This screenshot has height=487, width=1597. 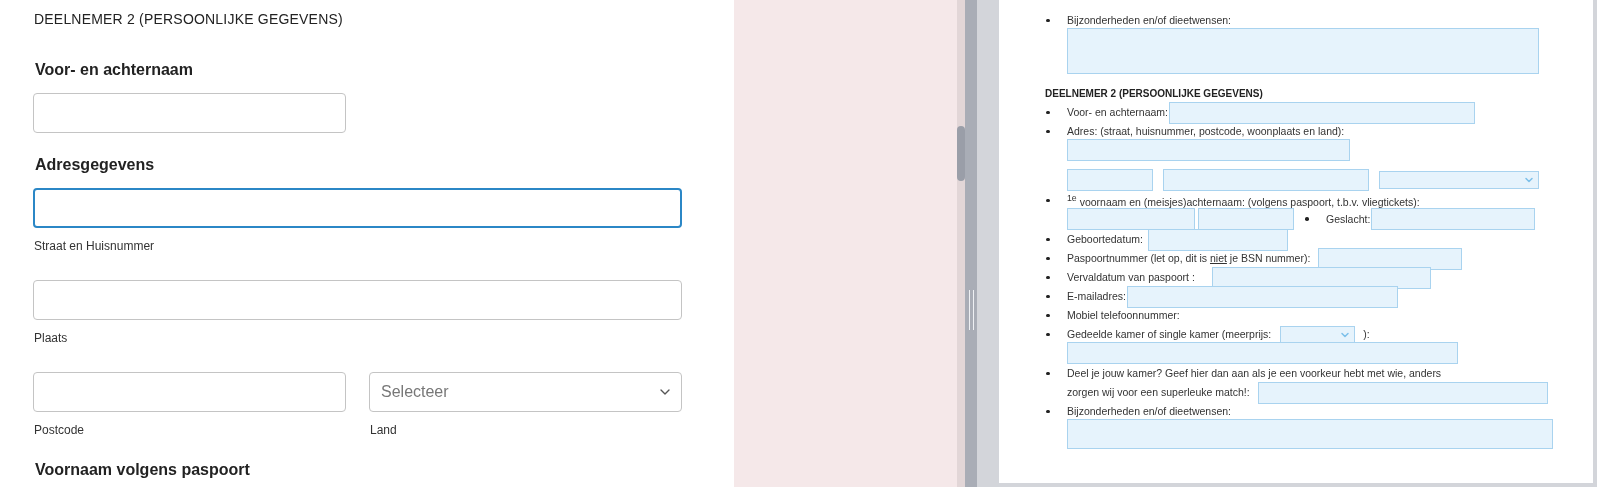 I want to click on scrollbar-thumb, so click(x=961, y=153).